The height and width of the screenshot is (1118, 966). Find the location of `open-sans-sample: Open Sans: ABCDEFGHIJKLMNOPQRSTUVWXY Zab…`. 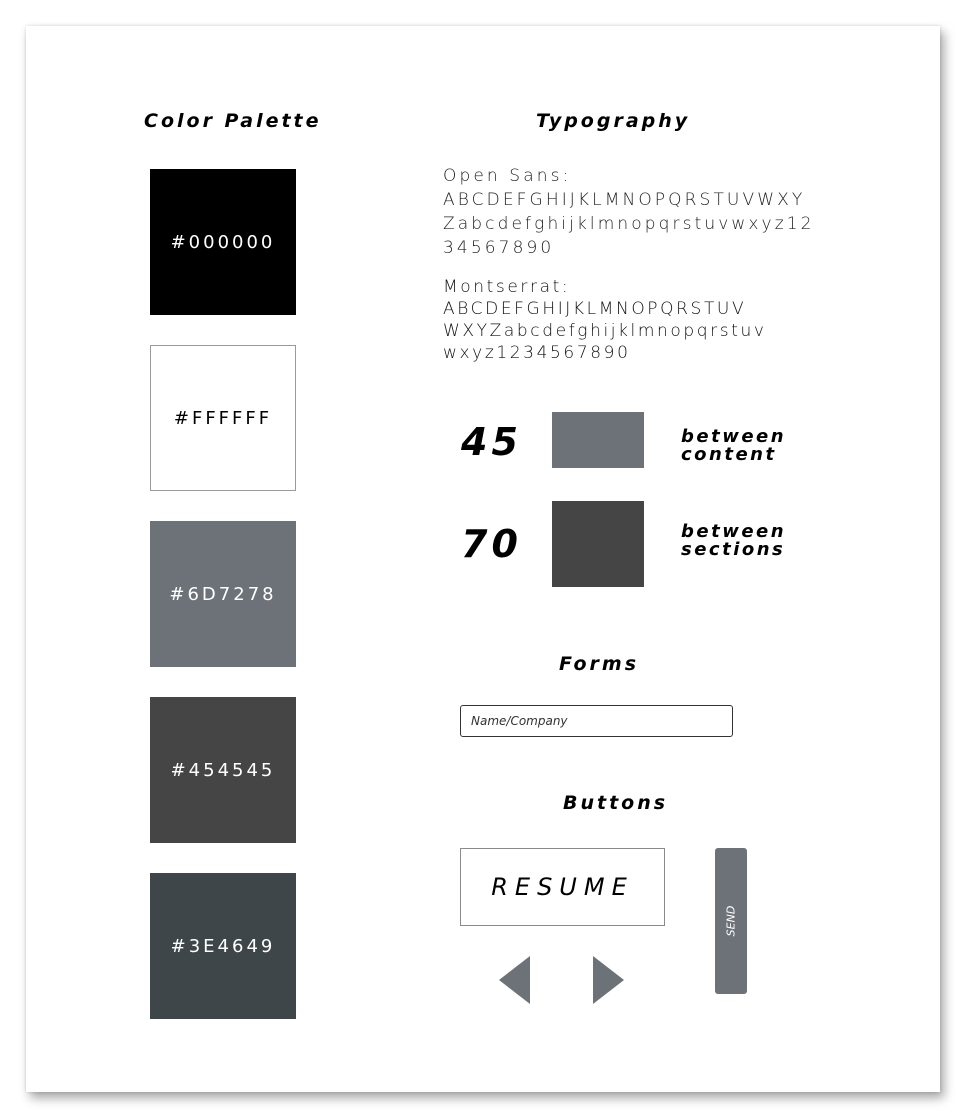

open-sans-sample: Open Sans: ABCDEFGHIJKLMNOPQRSTUVWXY Zab… is located at coordinates (629, 212).